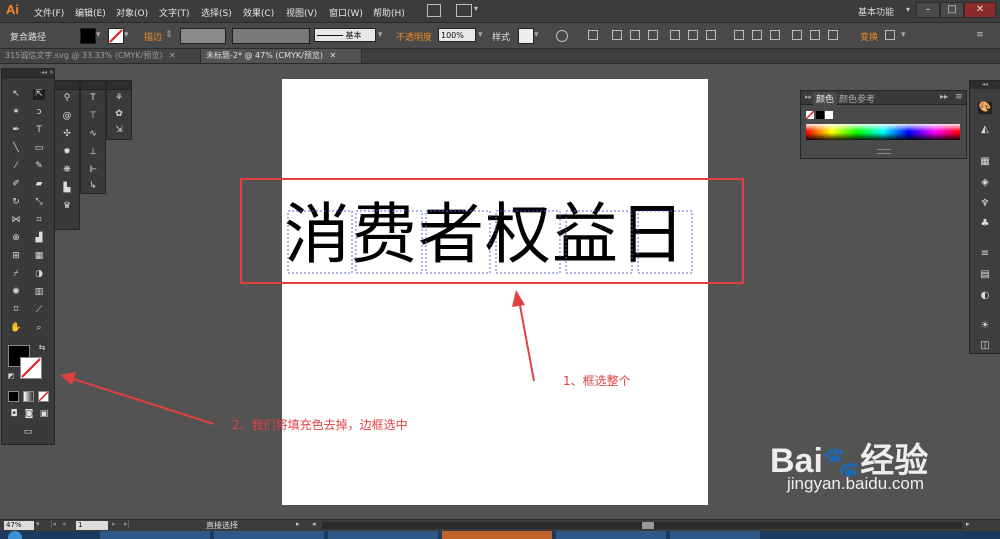  What do you see at coordinates (985, 326) in the screenshot?
I see `appearance-icon: ☀` at bounding box center [985, 326].